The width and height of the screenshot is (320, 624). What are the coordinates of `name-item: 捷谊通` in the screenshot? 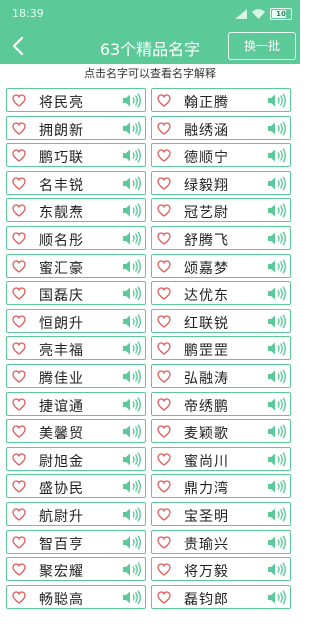 It's located at (76, 403).